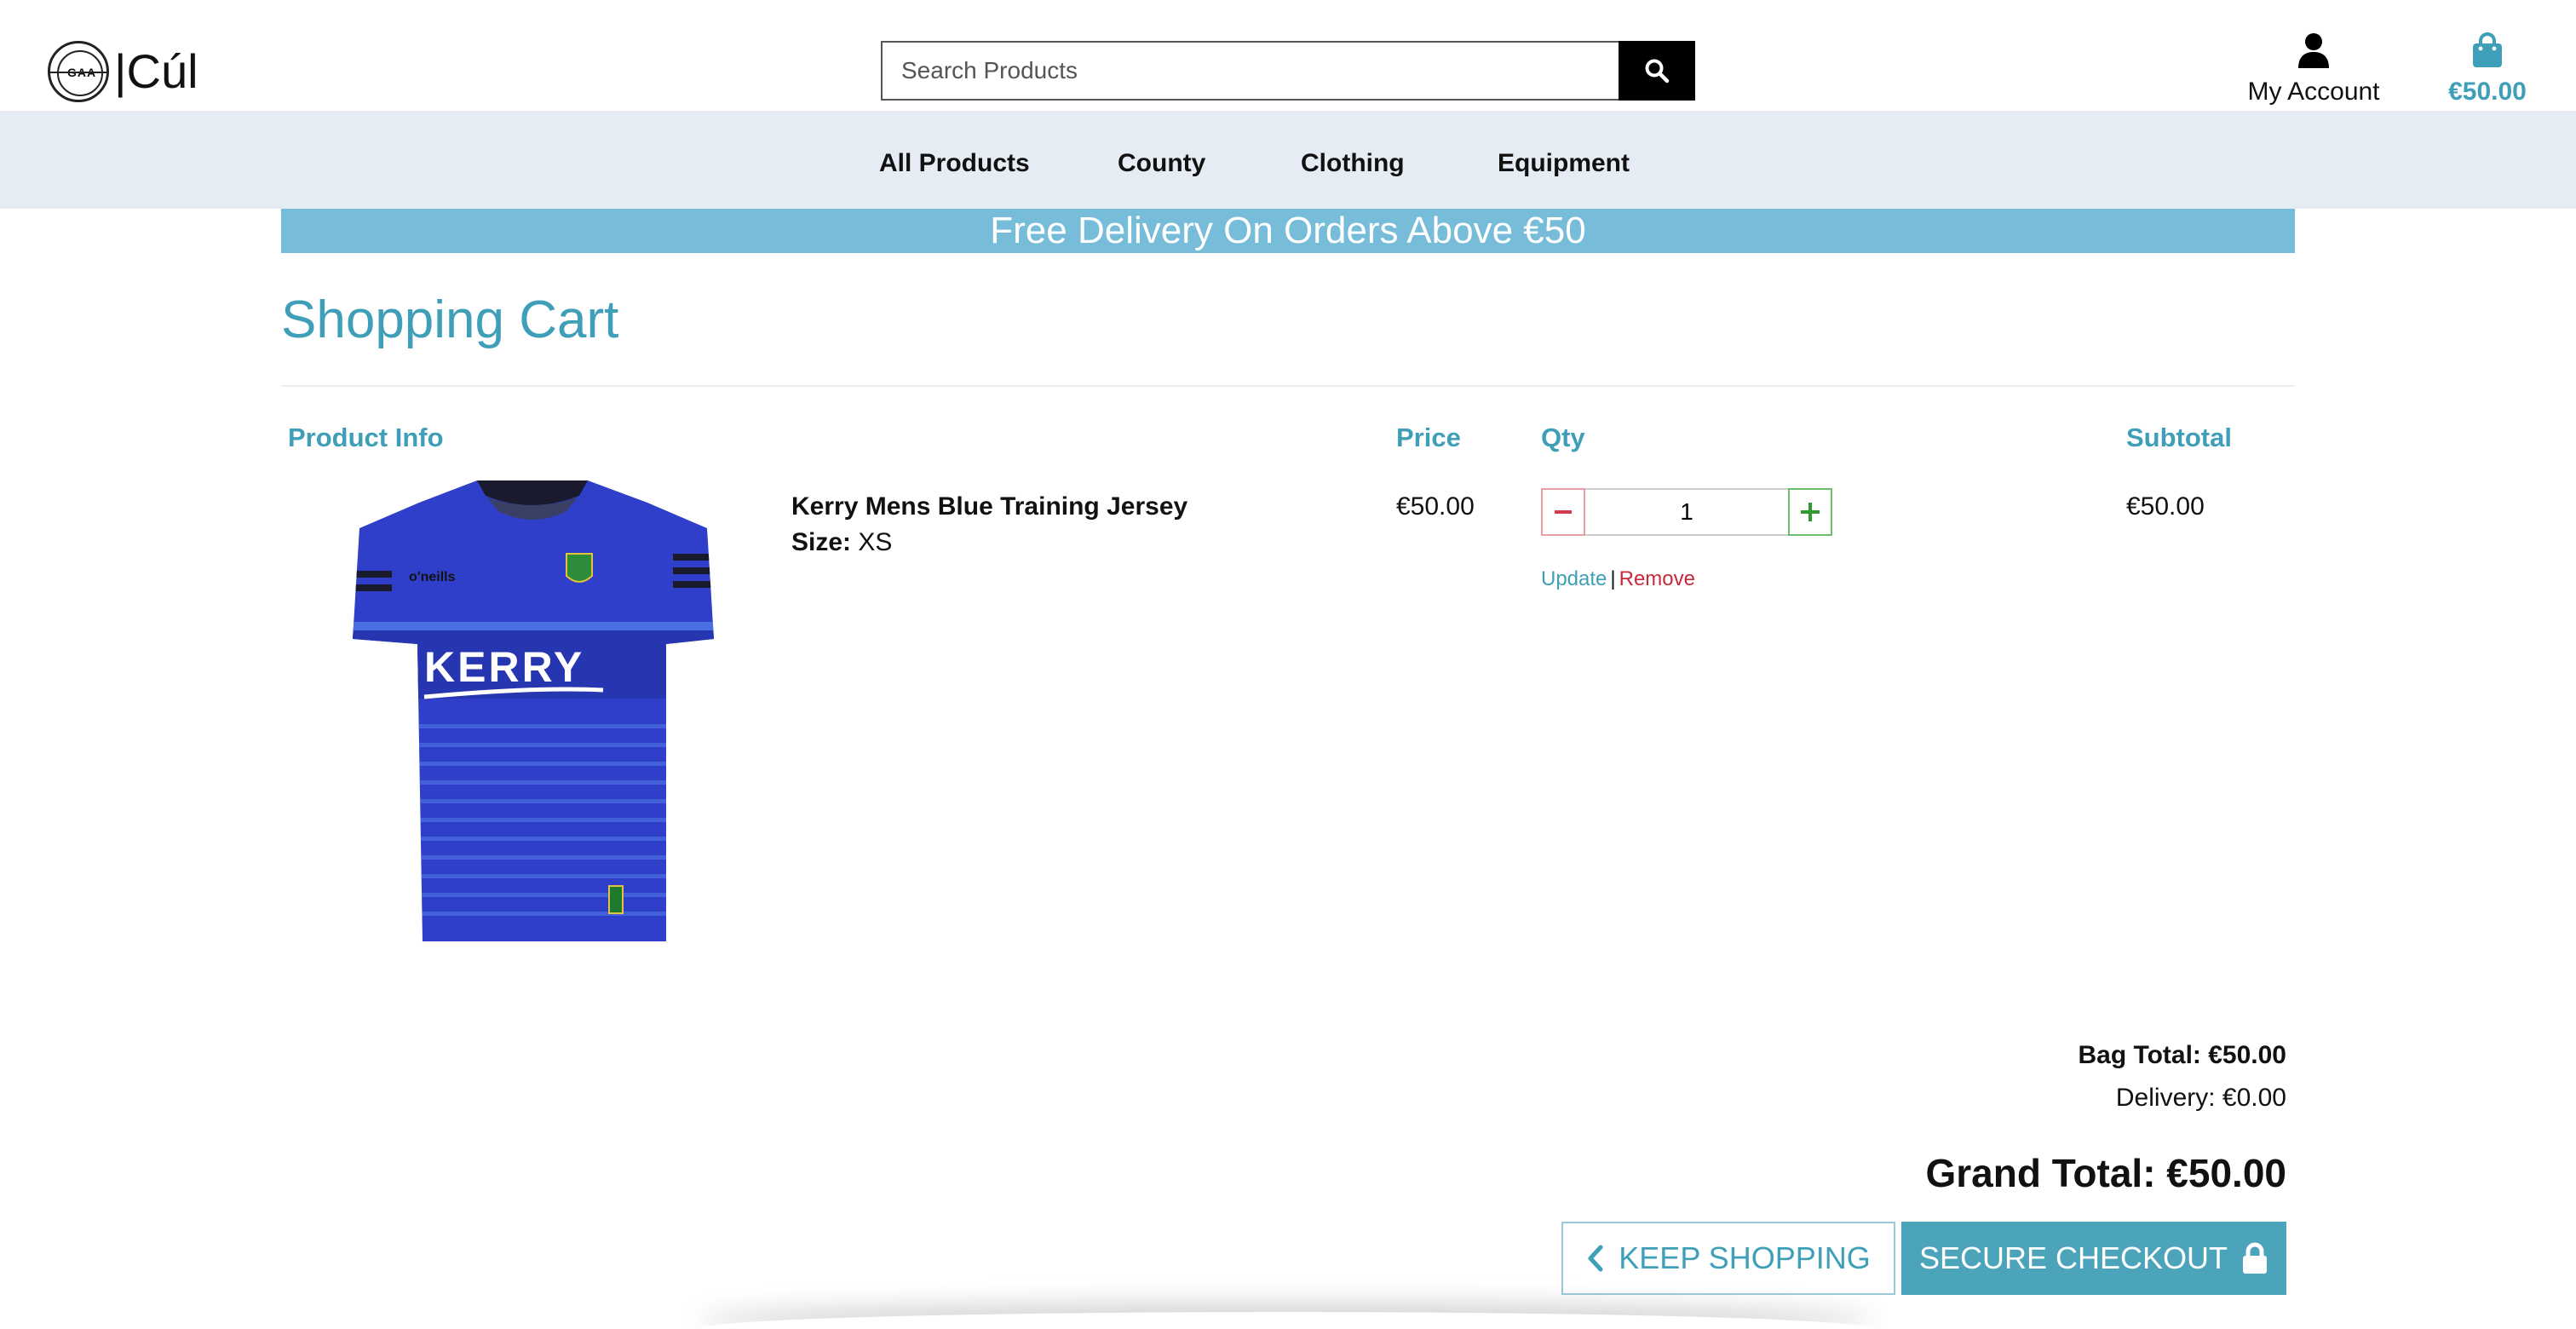  I want to click on free-delivery-banner: Free Delivery On Orders Above €50, so click(1288, 231).